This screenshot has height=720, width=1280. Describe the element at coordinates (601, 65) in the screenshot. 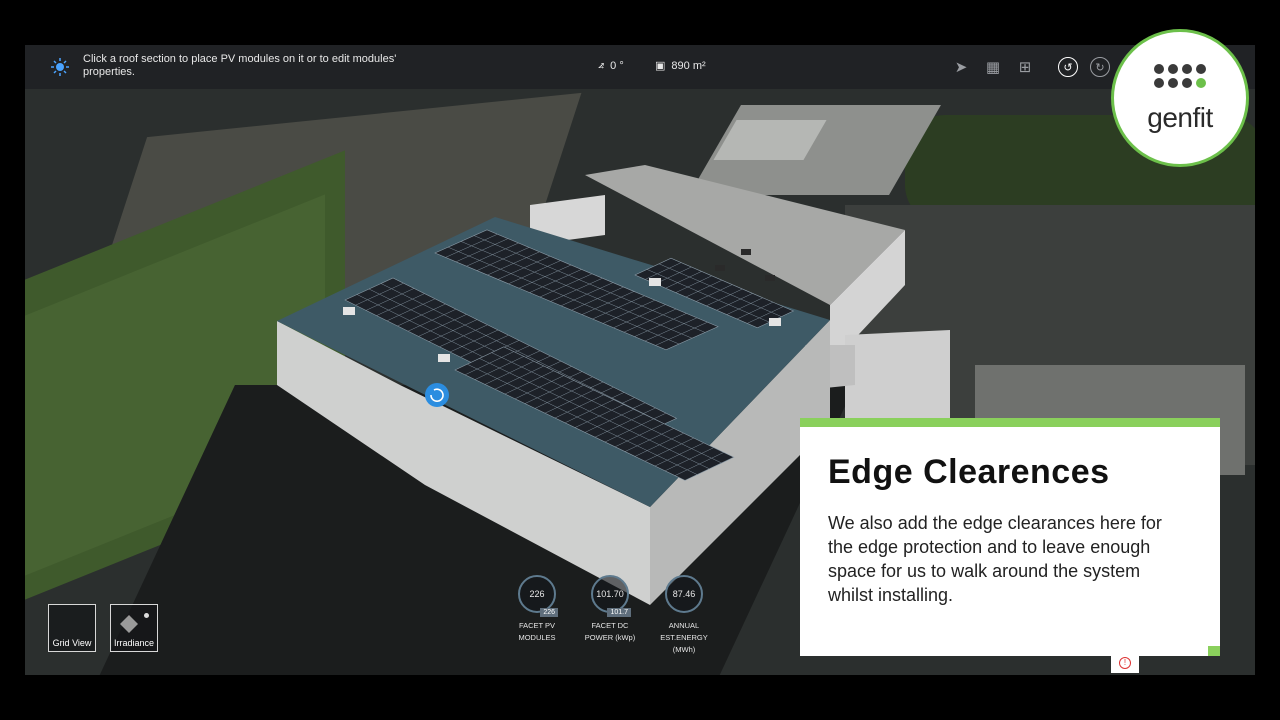

I see `angle-icon: ⦨` at that location.